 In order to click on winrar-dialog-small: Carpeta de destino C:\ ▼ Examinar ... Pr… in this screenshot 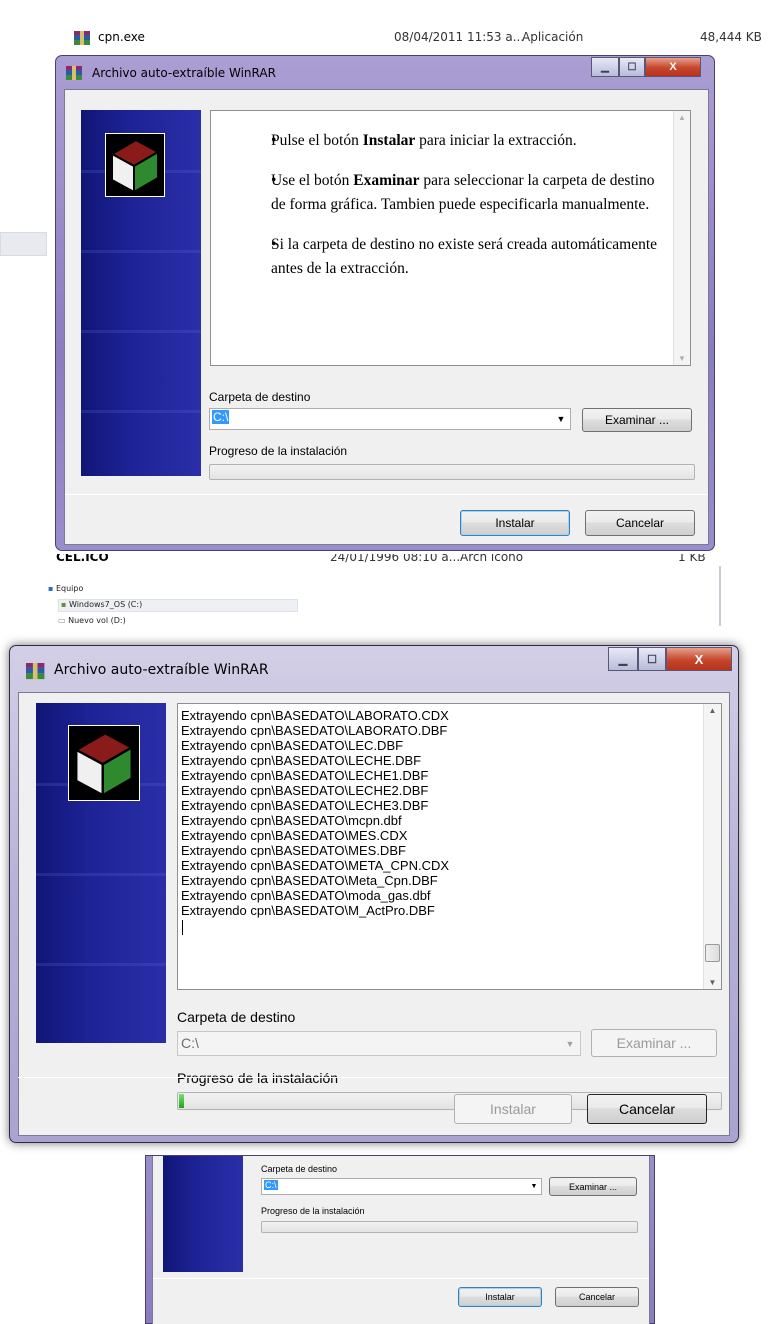, I will do `click(400, 1239)`.